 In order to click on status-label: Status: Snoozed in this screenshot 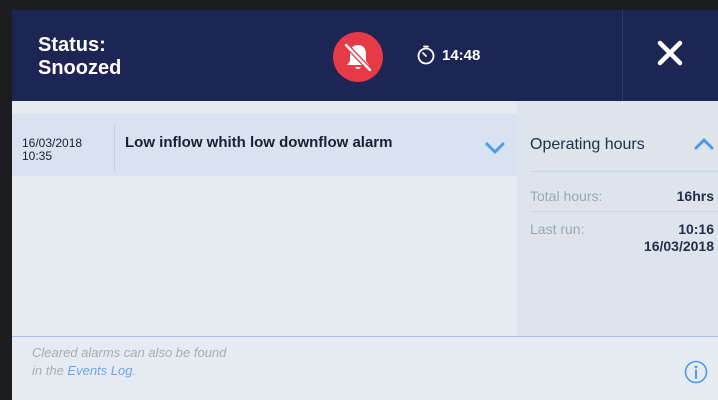, I will do `click(79, 57)`.